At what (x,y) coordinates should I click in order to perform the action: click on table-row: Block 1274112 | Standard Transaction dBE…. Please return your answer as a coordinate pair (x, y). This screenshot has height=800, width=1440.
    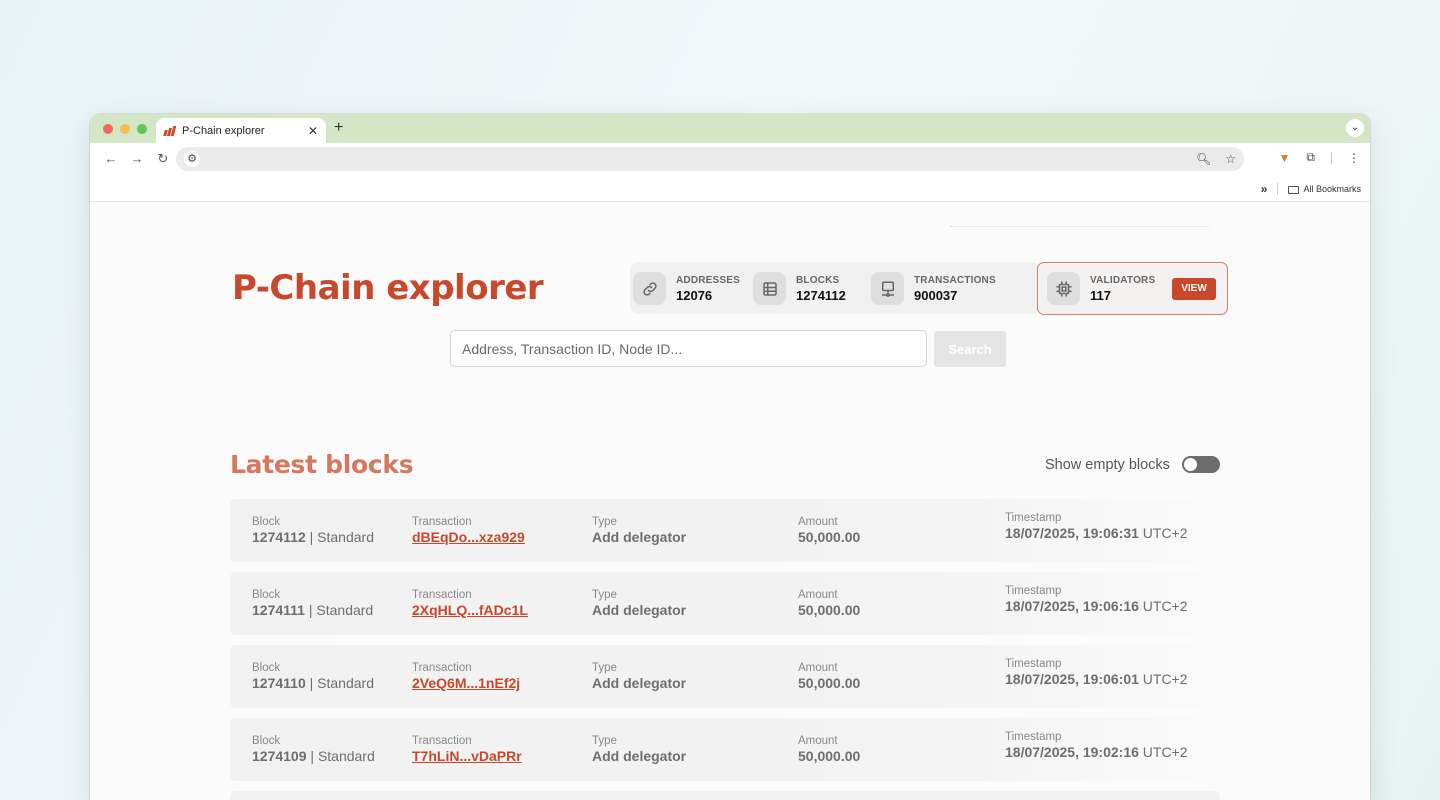
    Looking at the image, I should click on (725, 530).